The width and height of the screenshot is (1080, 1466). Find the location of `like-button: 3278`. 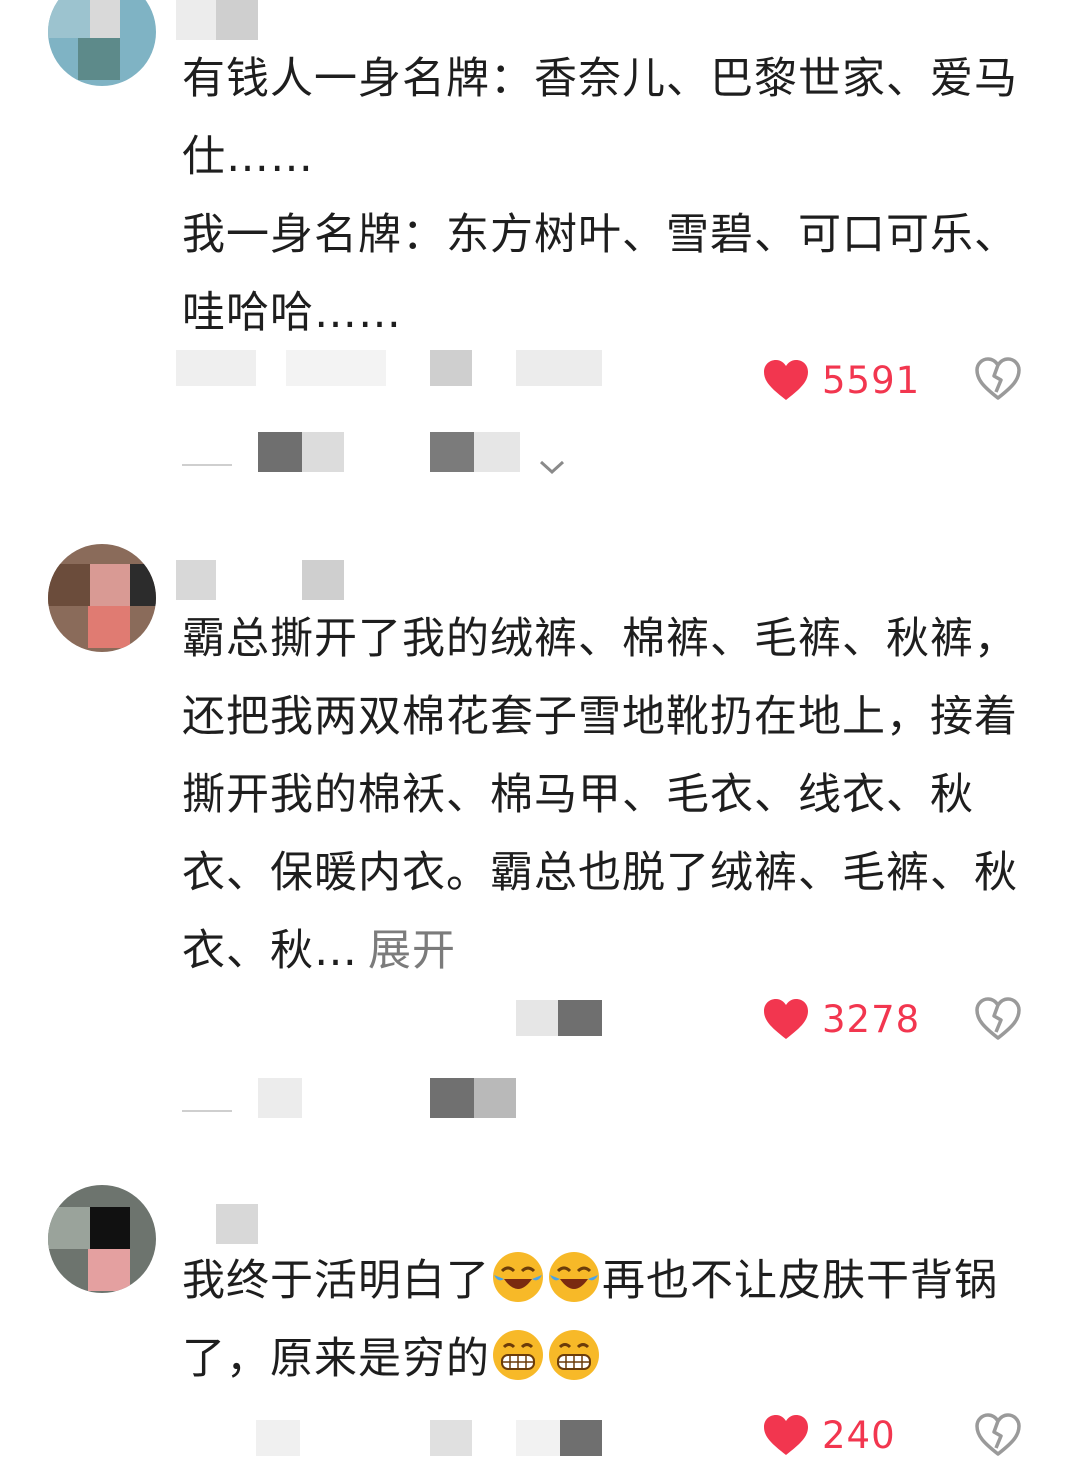

like-button: 3278 is located at coordinates (841, 1019).